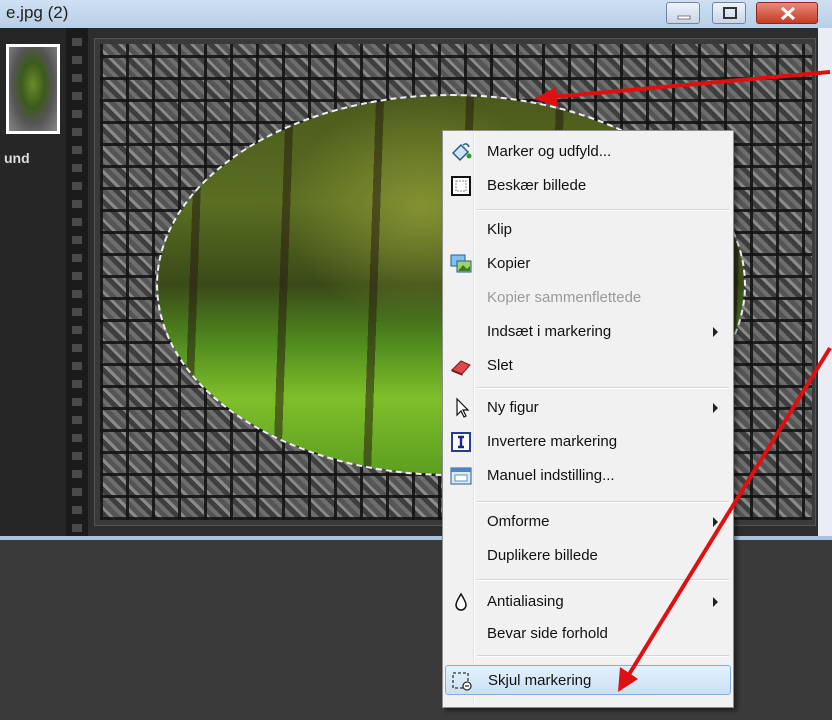  I want to click on menu-item-antialiasing: Antialiasing, so click(588, 602).